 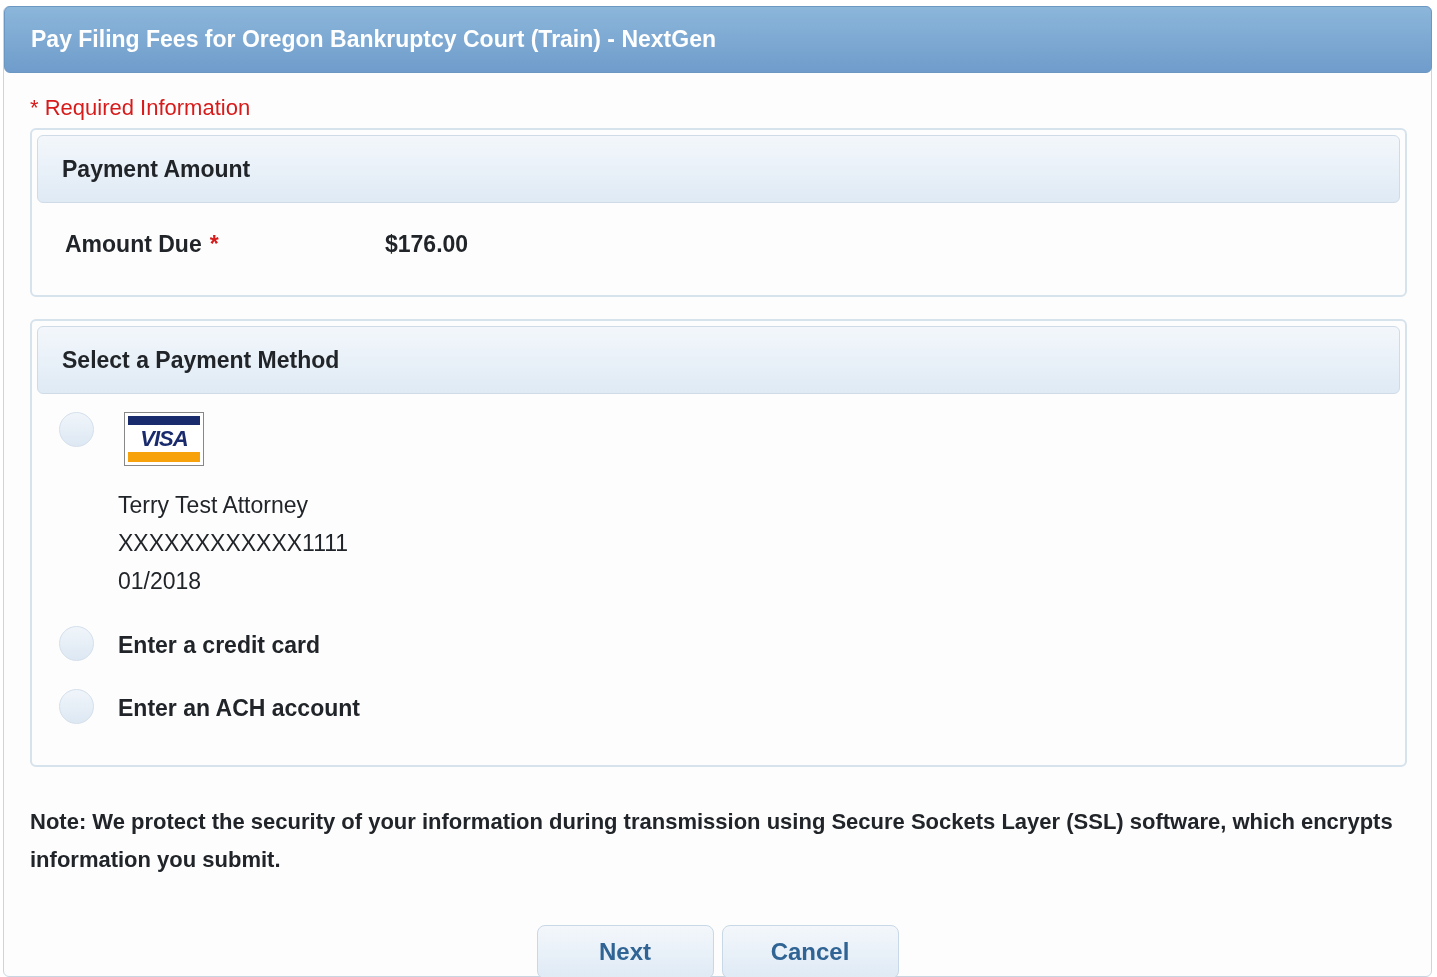 What do you see at coordinates (718, 39) in the screenshot?
I see `window-title: Pay Filing Fees for Oregon Bankruptcy Court (Train) - NextGen` at bounding box center [718, 39].